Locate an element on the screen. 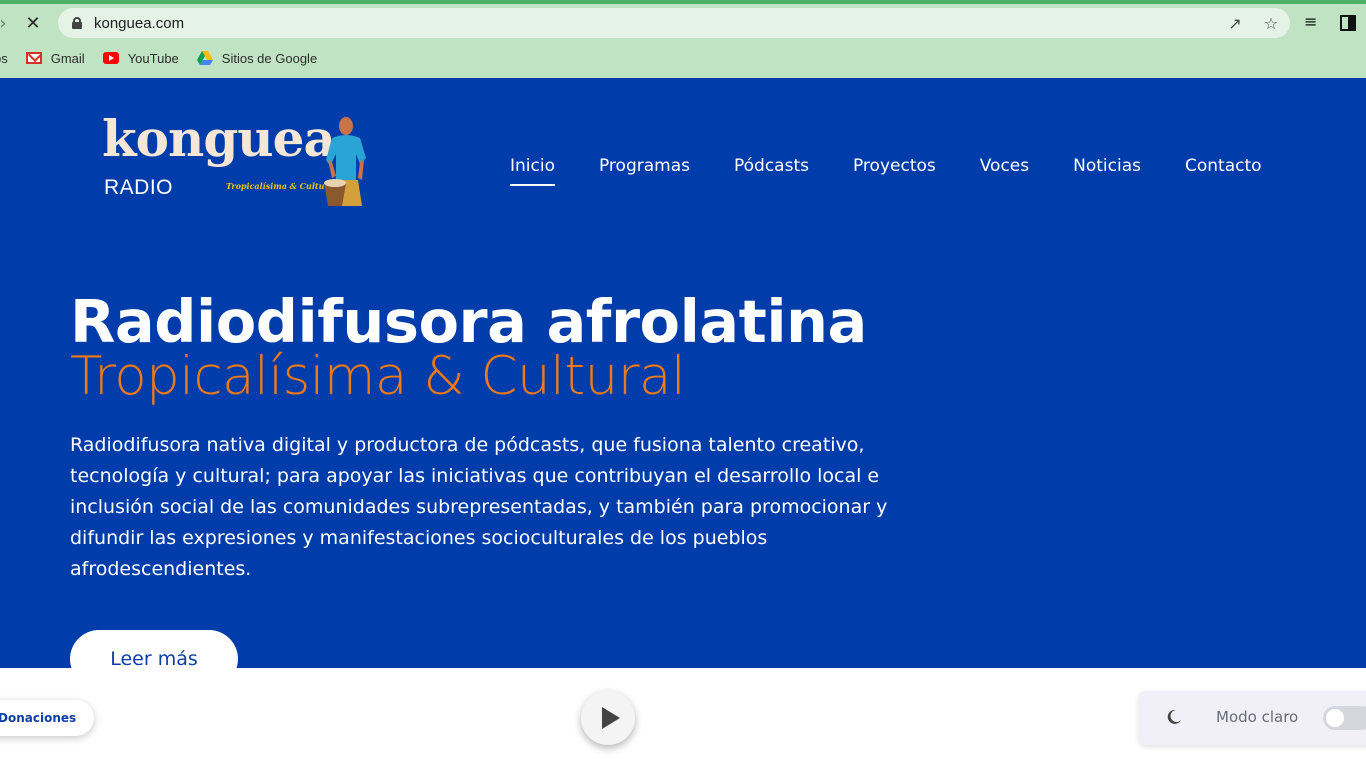 The height and width of the screenshot is (768, 1366). nav-item-contacto: Contacto is located at coordinates (1223, 166).